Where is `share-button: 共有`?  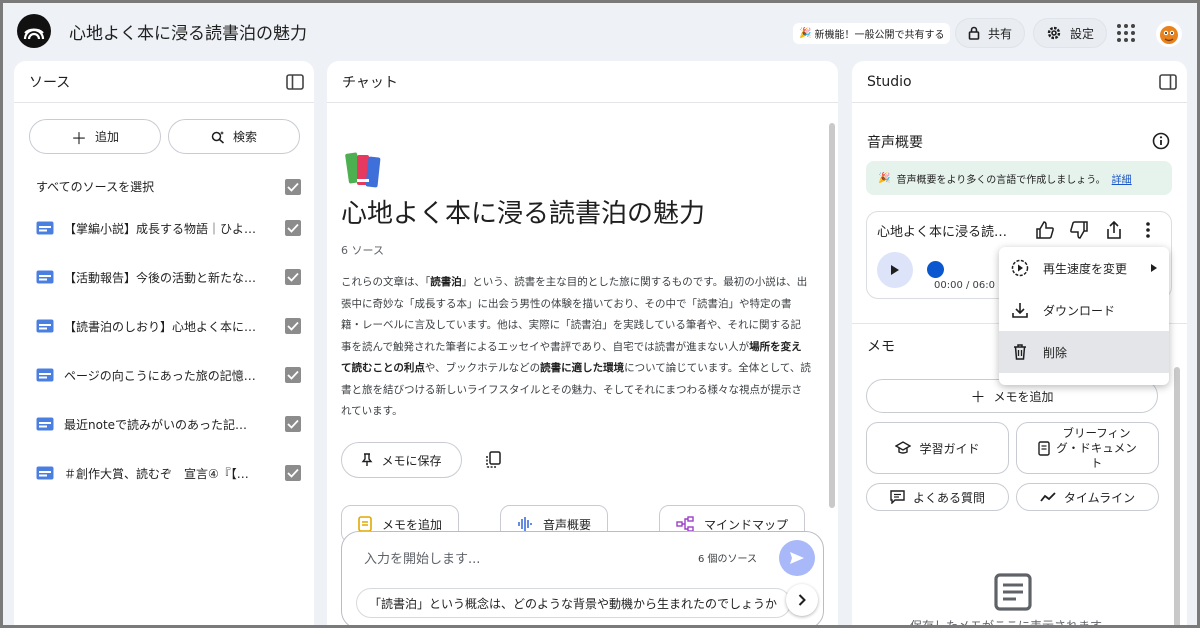 share-button: 共有 is located at coordinates (990, 33).